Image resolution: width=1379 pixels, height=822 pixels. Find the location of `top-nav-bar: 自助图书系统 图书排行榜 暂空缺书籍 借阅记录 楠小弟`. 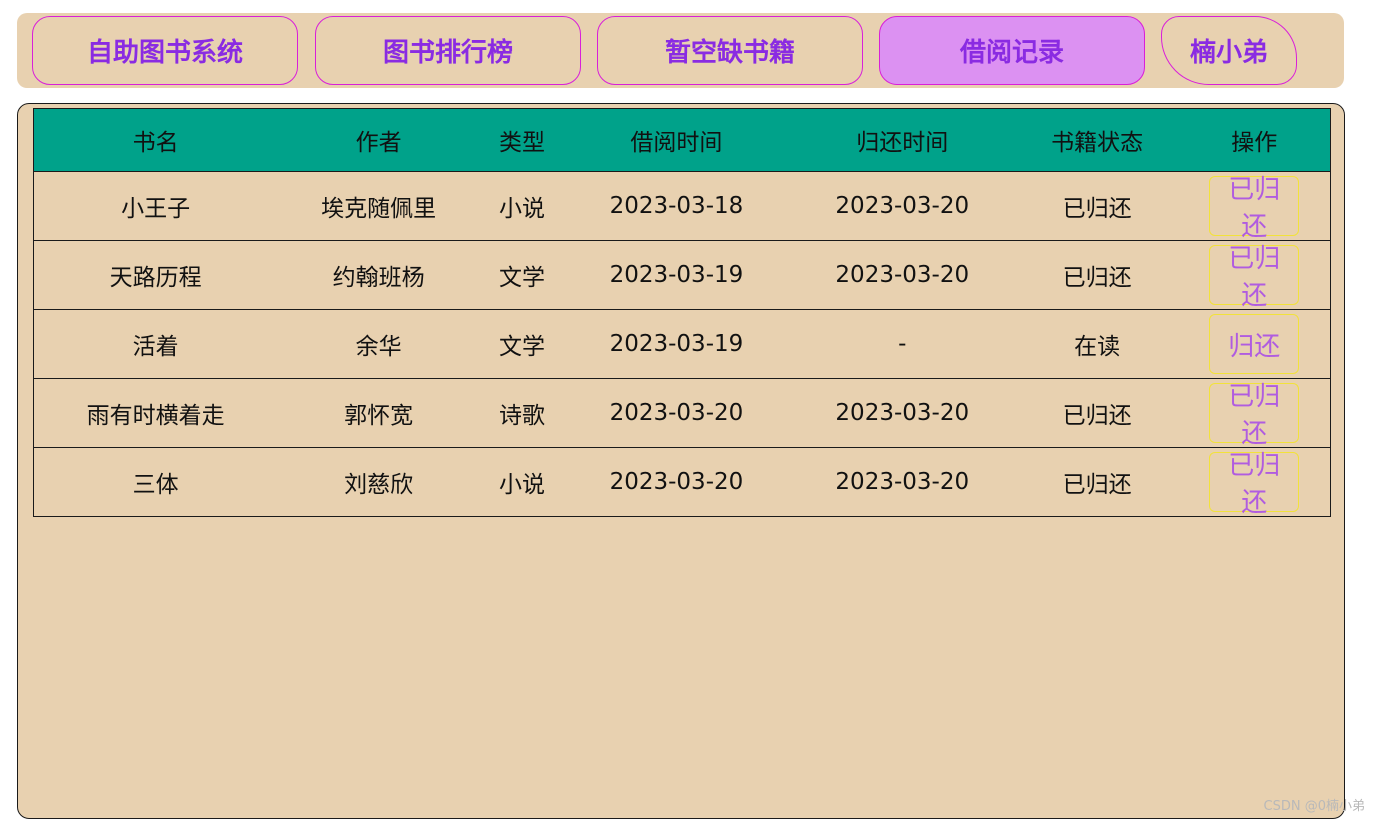

top-nav-bar: 自助图书系统 图书排行榜 暂空缺书籍 借阅记录 楠小弟 is located at coordinates (680, 50).